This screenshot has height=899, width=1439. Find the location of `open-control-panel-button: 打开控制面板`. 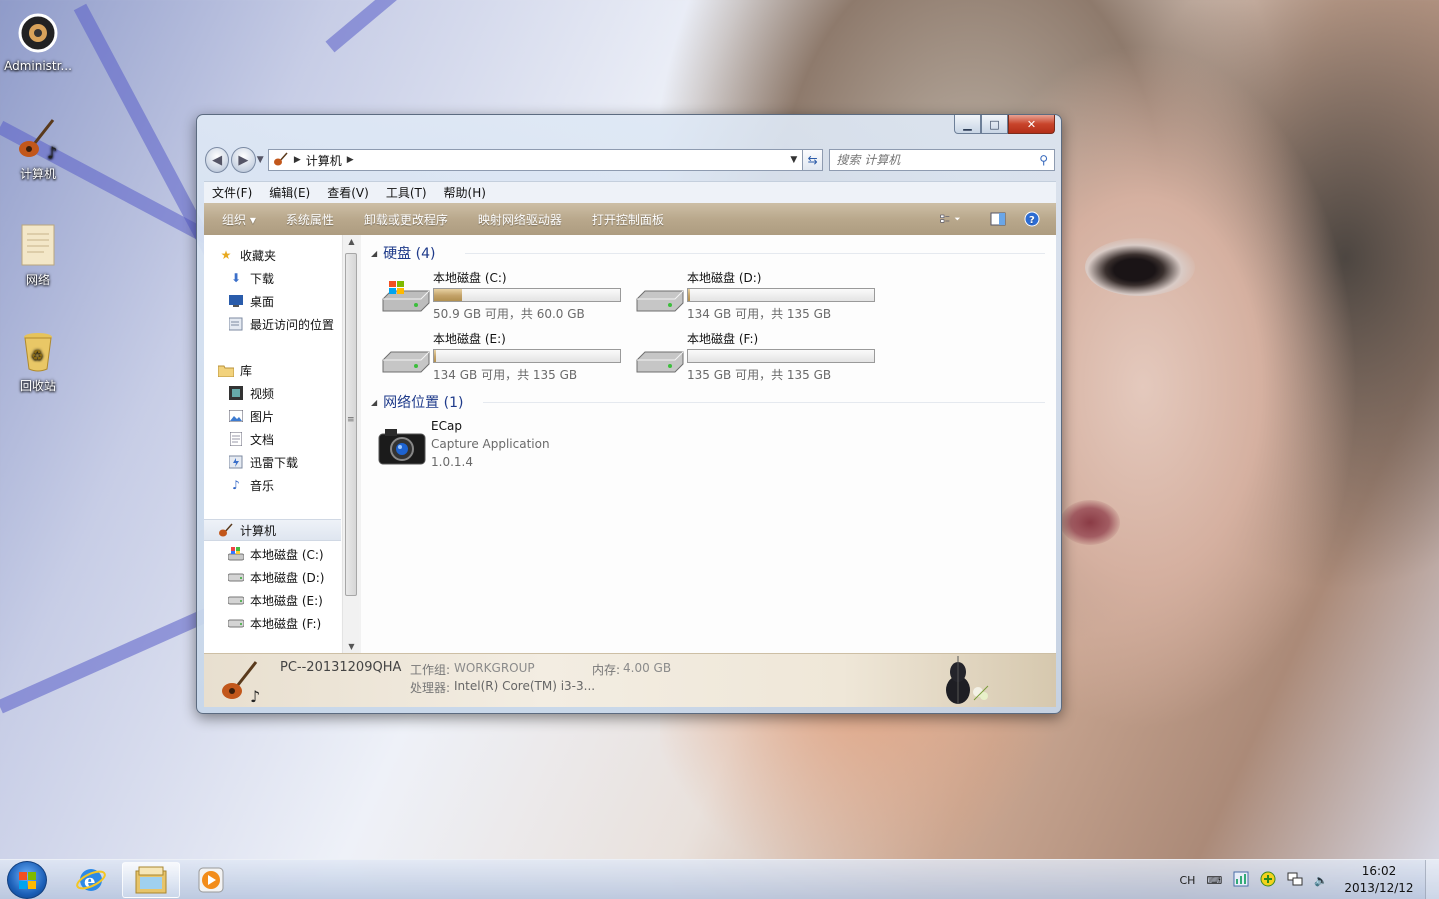

open-control-panel-button: 打开控制面板 is located at coordinates (628, 219).